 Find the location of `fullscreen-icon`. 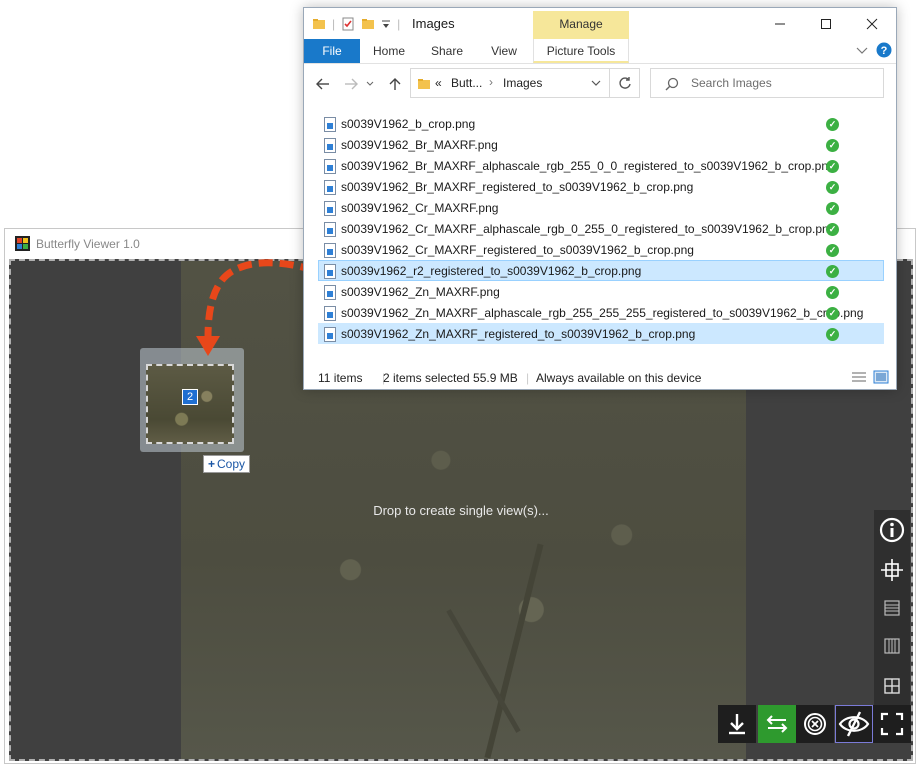

fullscreen-icon is located at coordinates (892, 724).